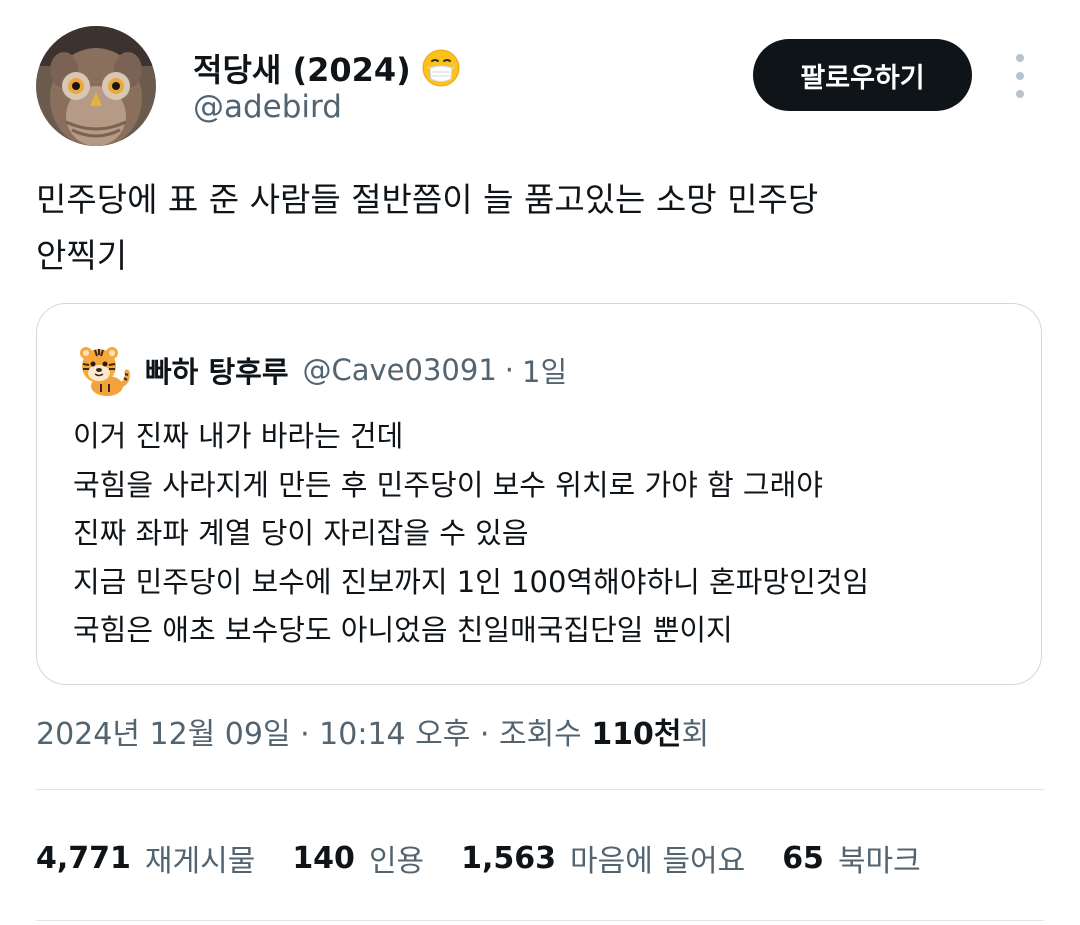 The image size is (1080, 925). What do you see at coordinates (448, 484) in the screenshot?
I see `quoted-text-line: 국힘을 사라지게 만든 후 민주당이 보수 위치로 가야 함 그래야` at bounding box center [448, 484].